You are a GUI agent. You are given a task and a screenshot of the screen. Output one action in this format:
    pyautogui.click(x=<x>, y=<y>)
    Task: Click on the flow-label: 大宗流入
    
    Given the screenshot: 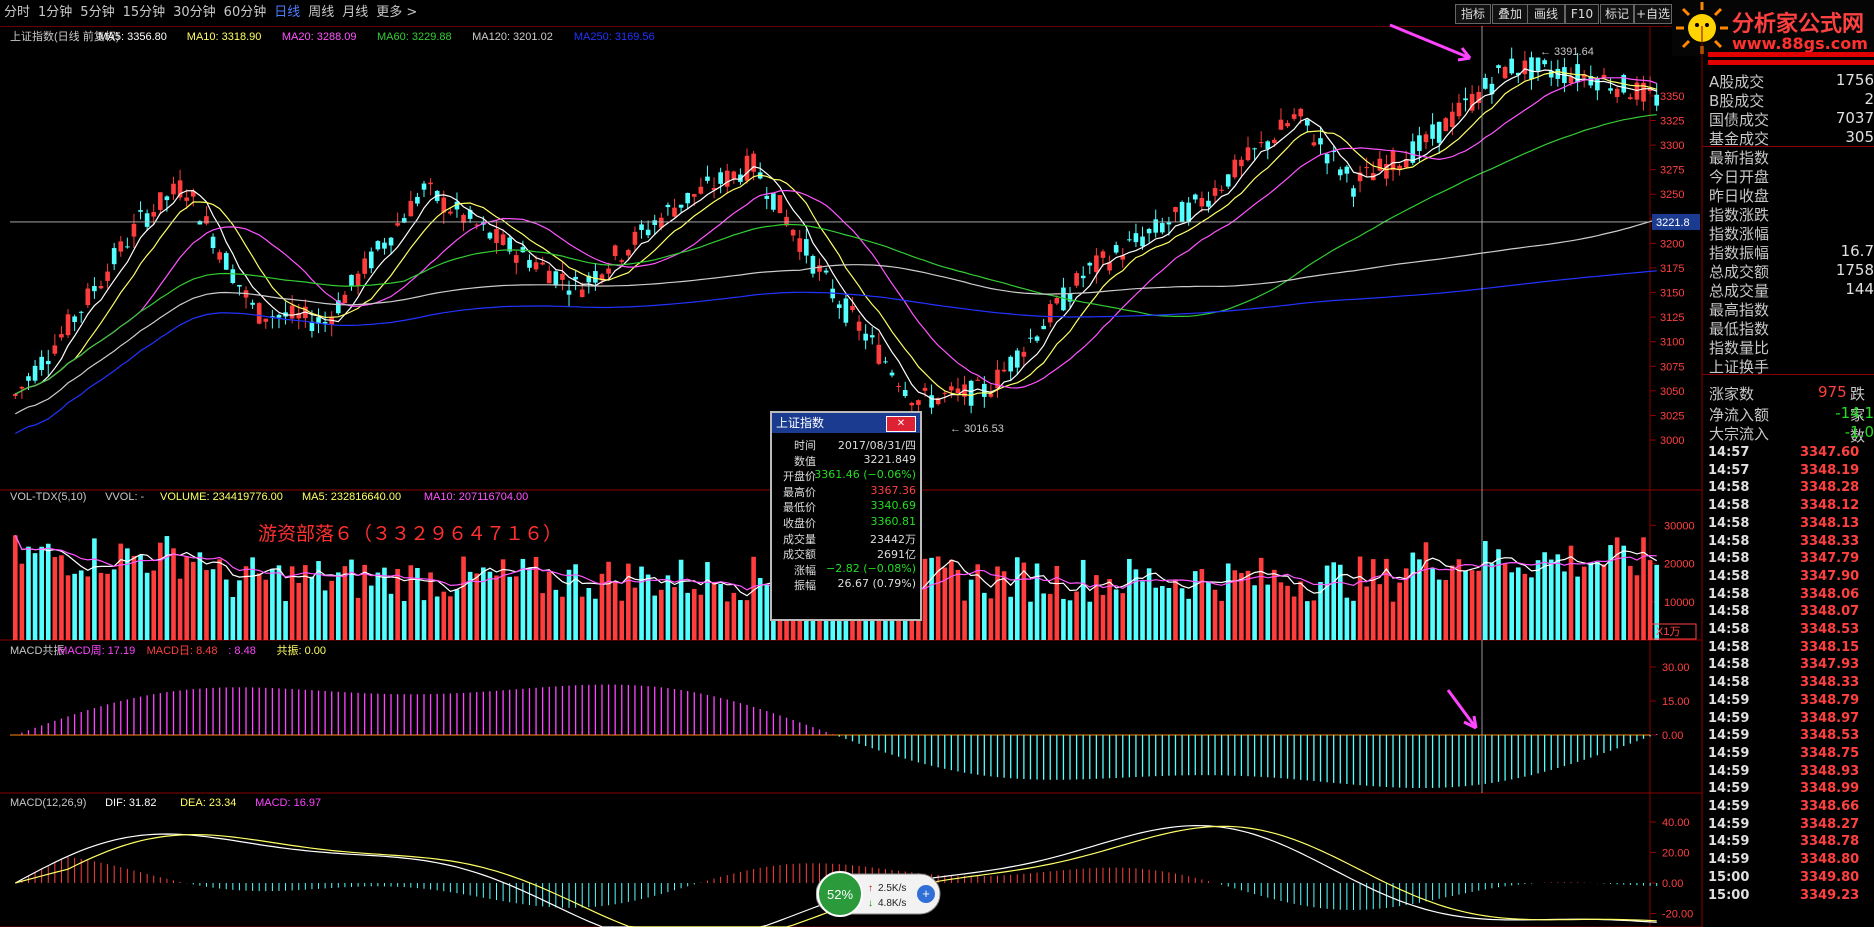 What is the action you would take?
    pyautogui.click(x=1739, y=434)
    